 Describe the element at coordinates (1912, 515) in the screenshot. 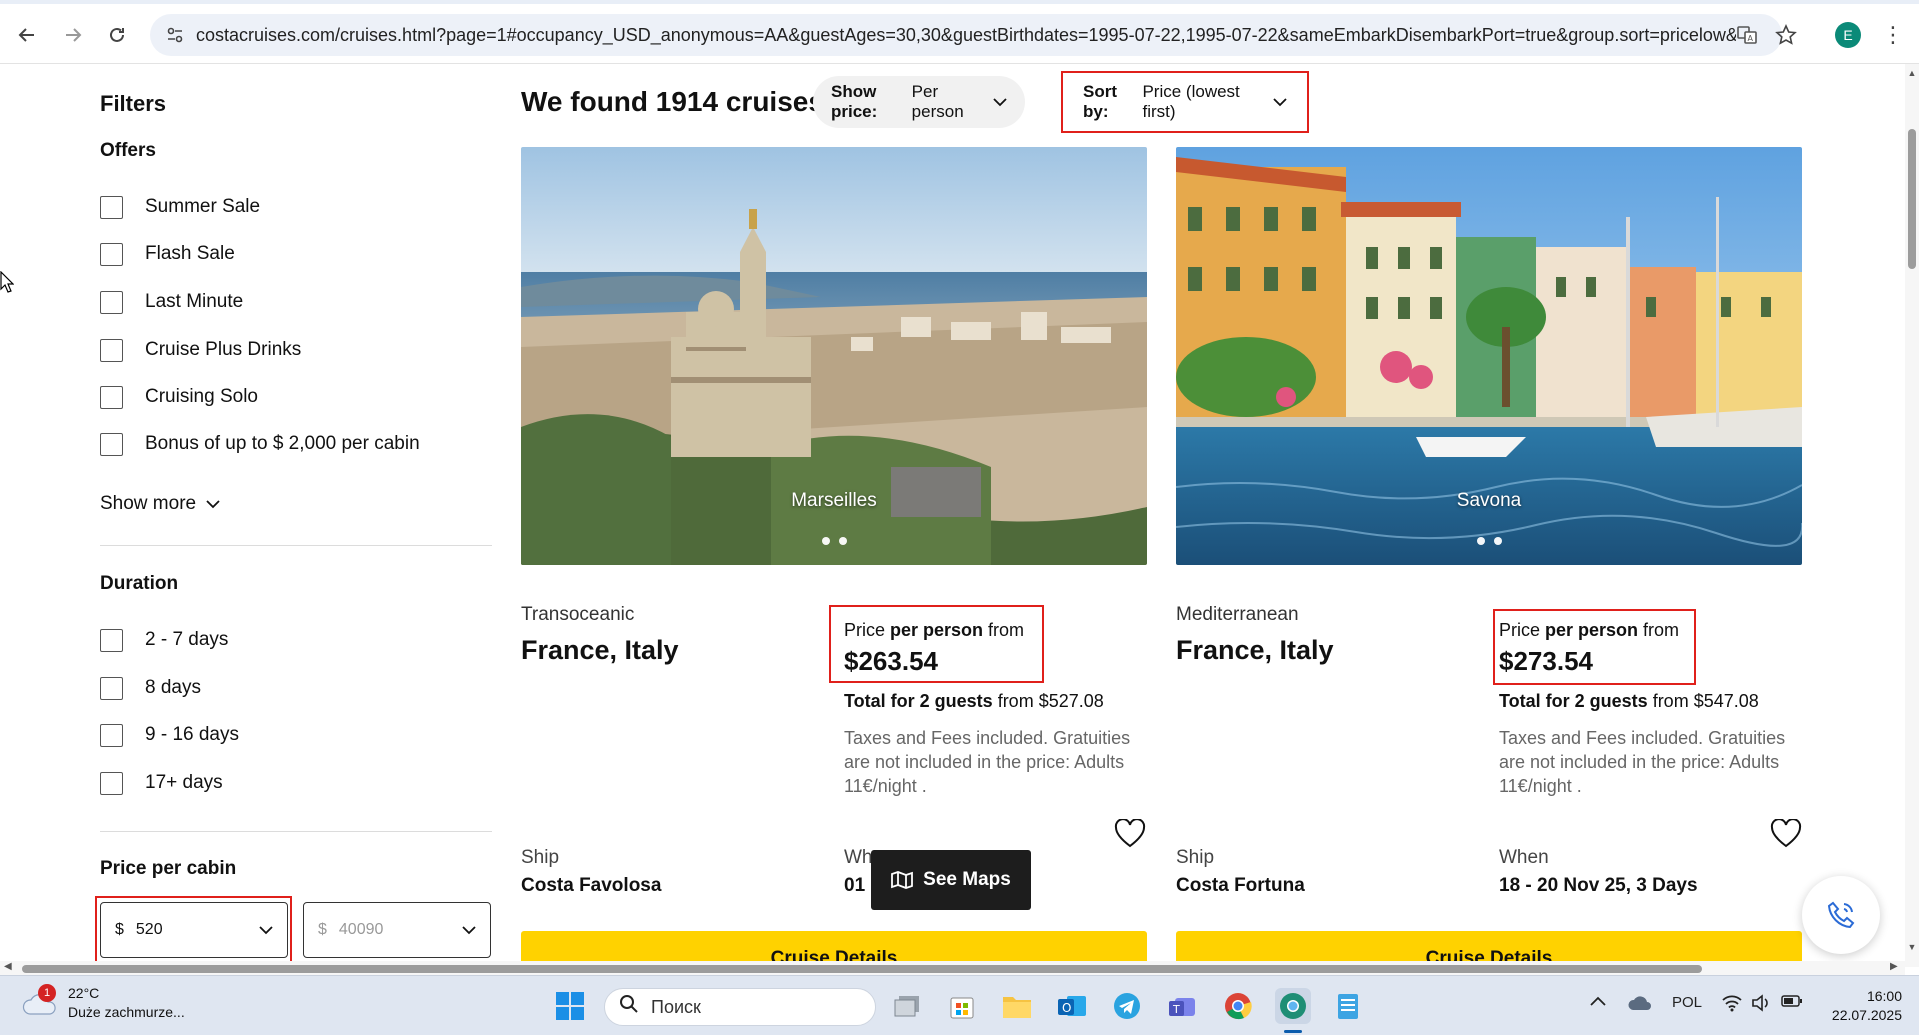

I see `vertical-scrollbar: ▲ ▼` at that location.